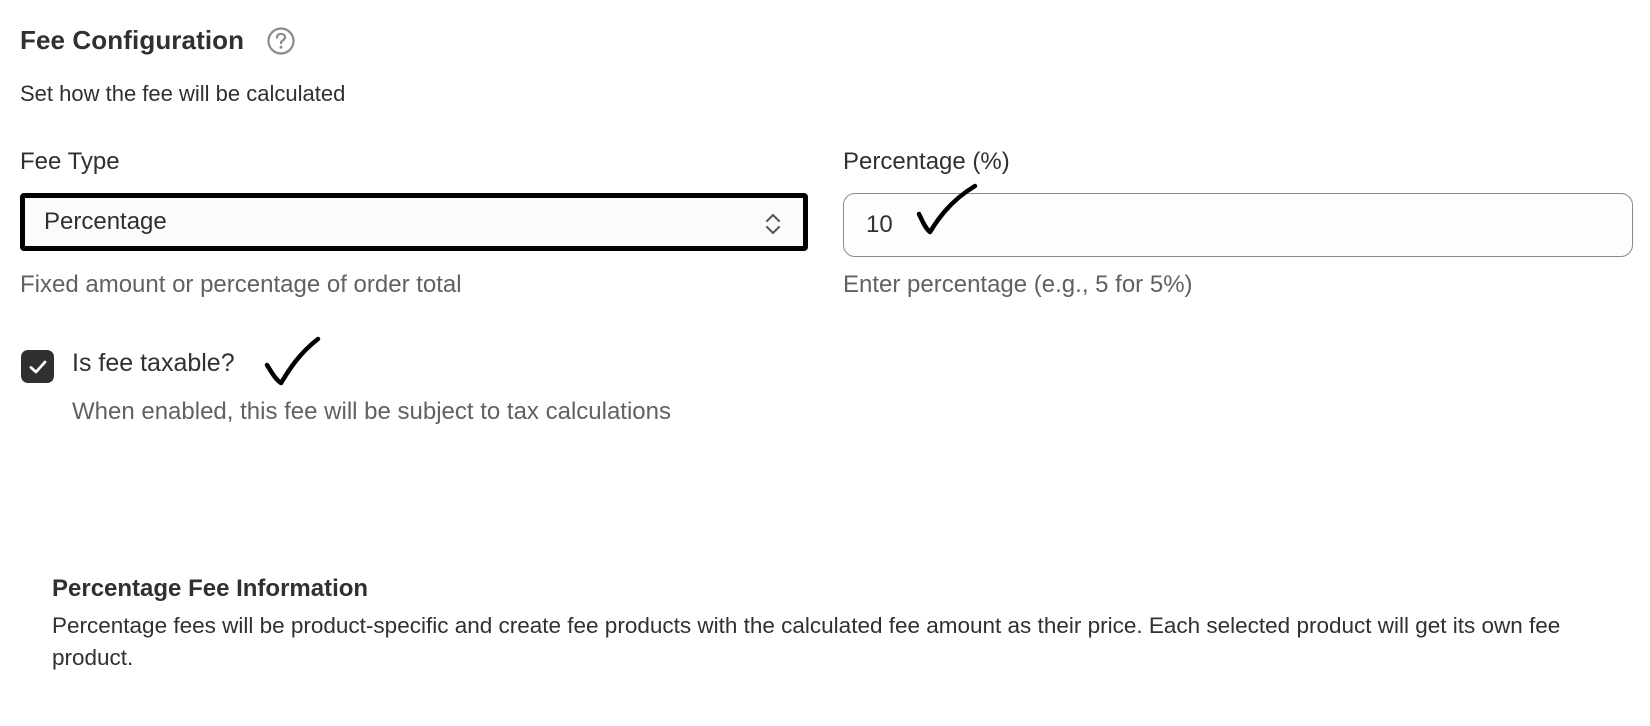  I want to click on percentage-input, so click(1238, 225).